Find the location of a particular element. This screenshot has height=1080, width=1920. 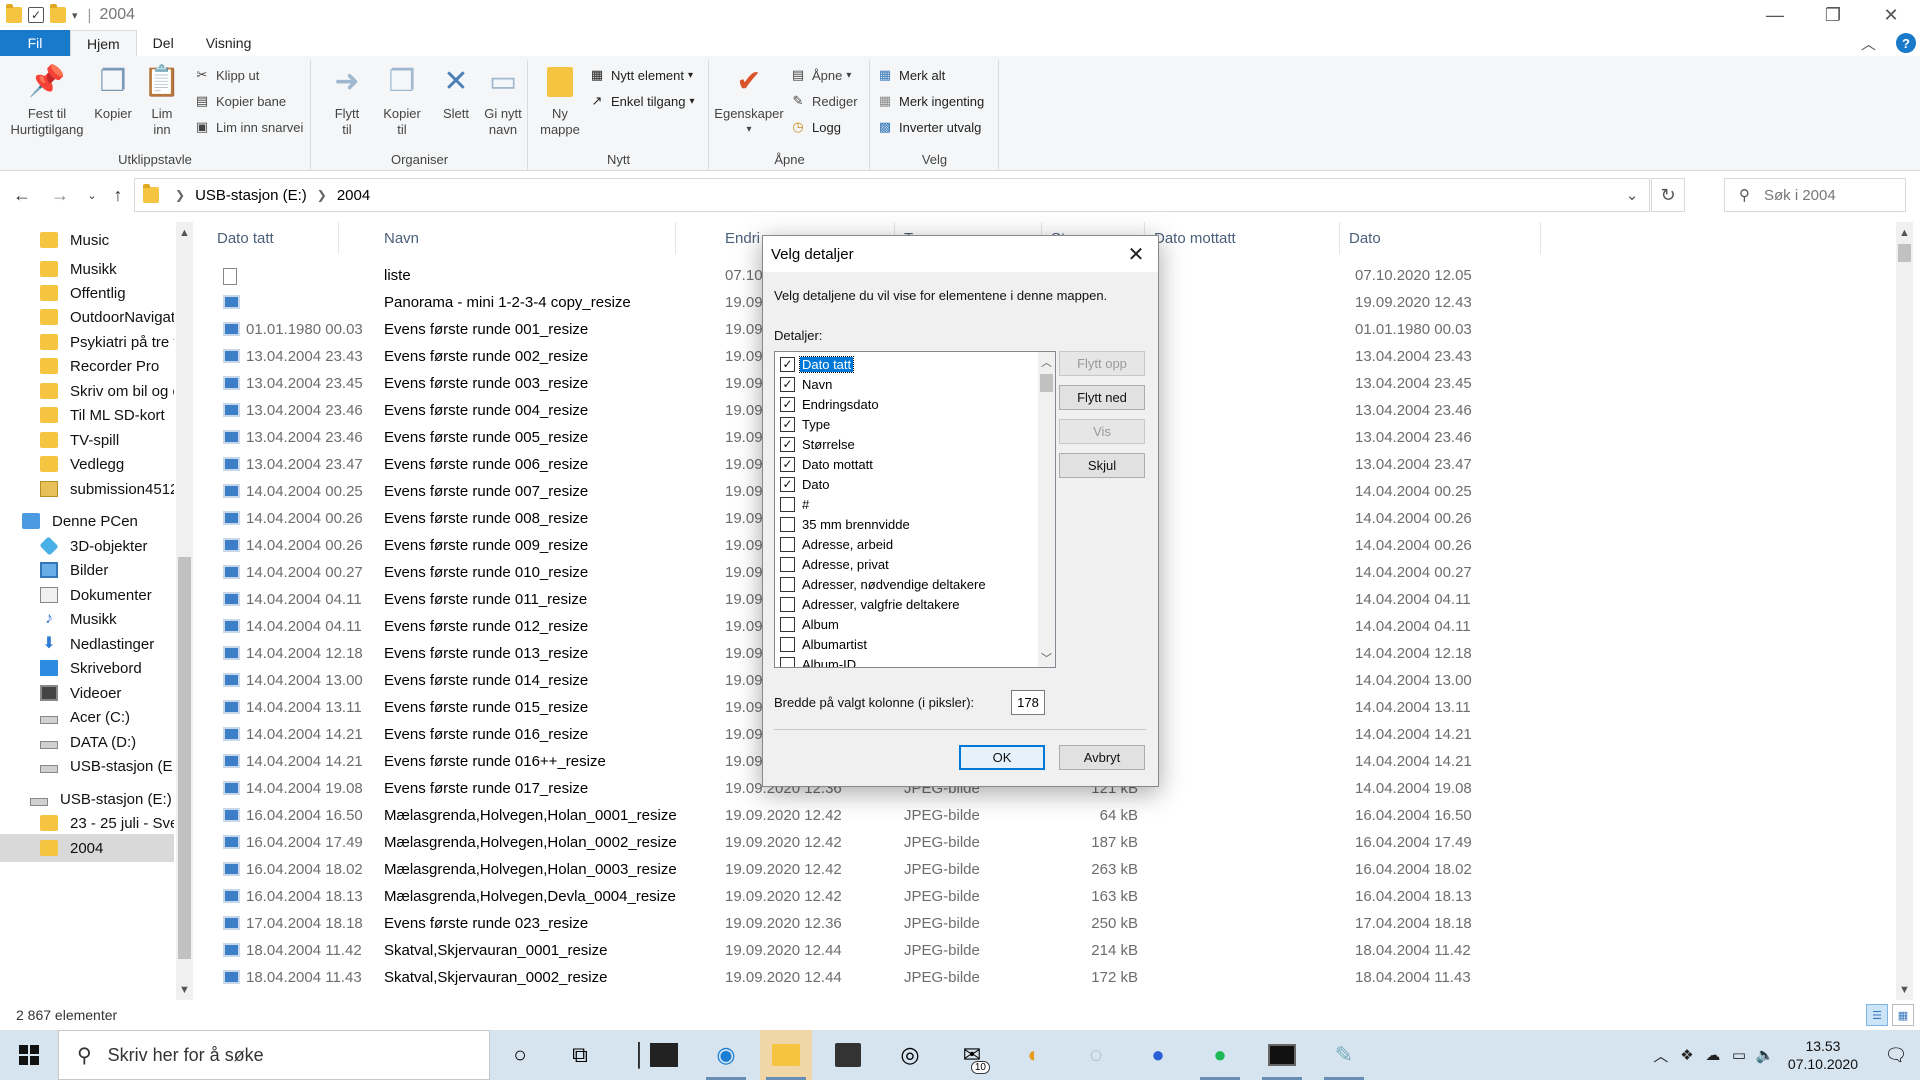

scroll-down-icon: ﹀ is located at coordinates (1046, 657).